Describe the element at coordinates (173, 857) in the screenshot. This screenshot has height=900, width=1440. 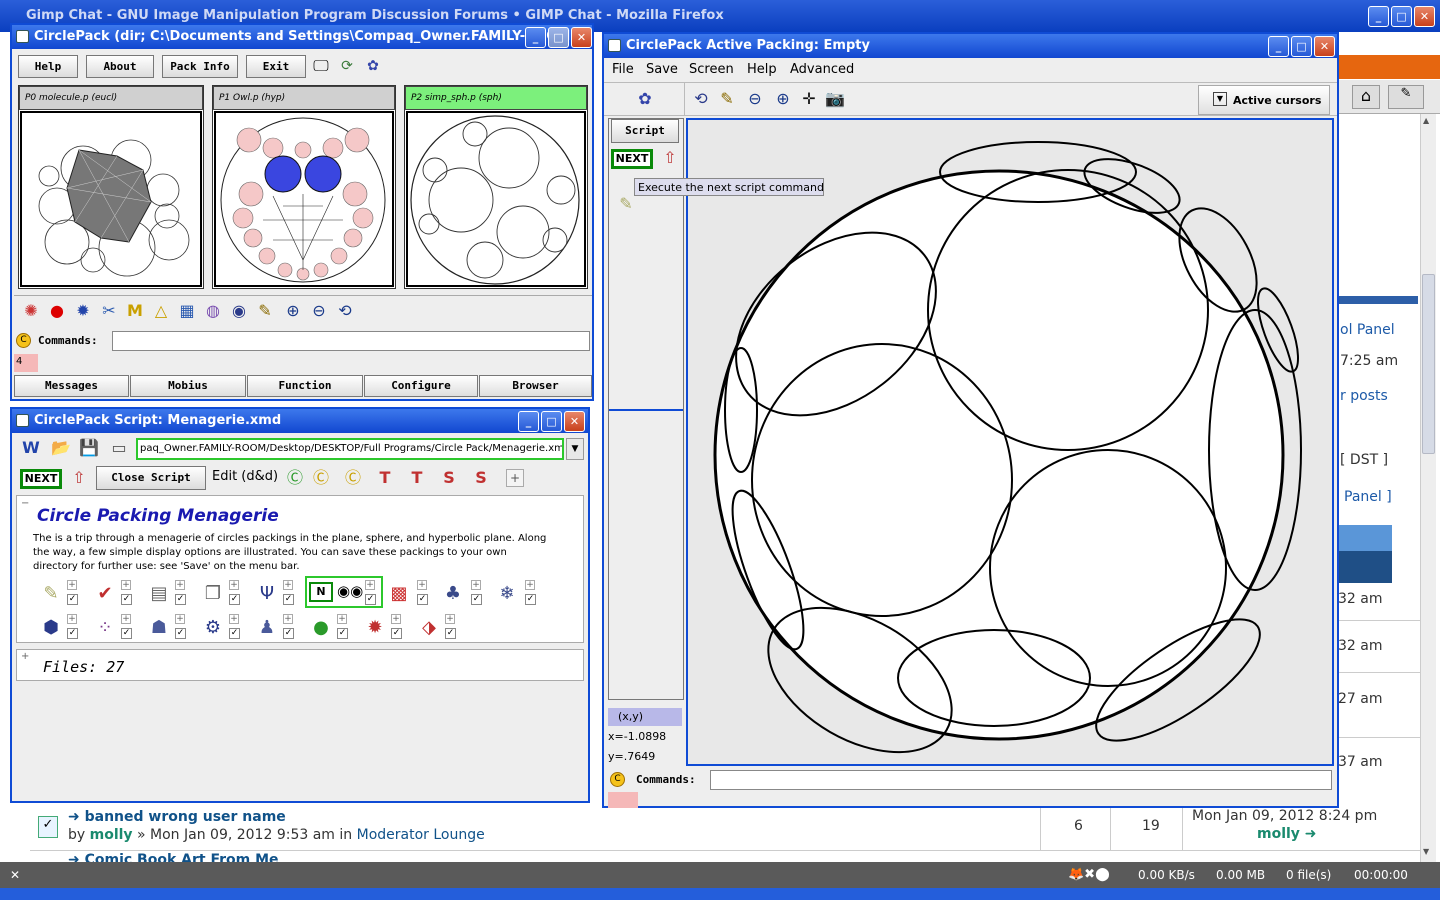
I see `topic-title-link-2: ➜ Comic Book Art From Me` at that location.